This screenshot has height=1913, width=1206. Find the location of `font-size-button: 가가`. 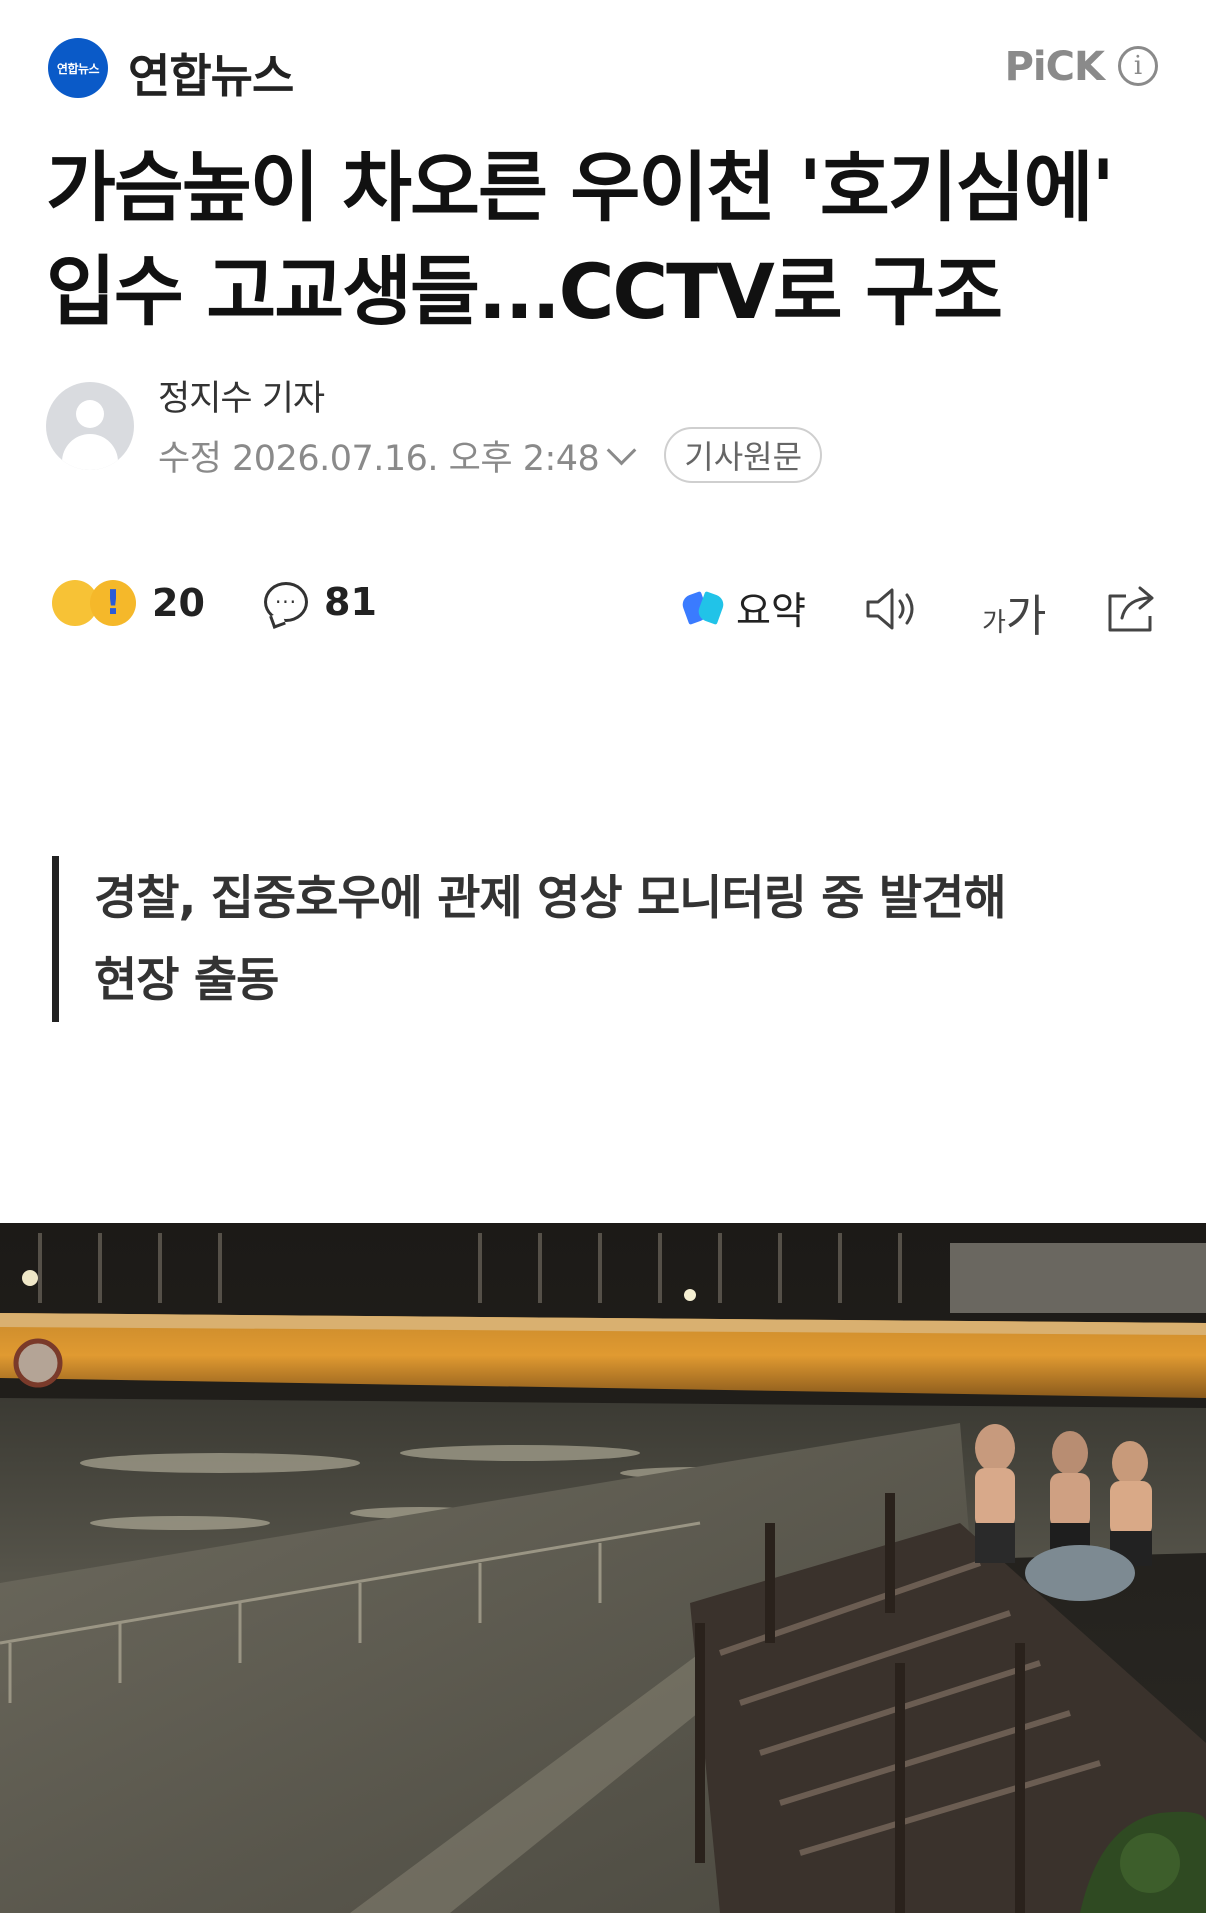

font-size-button: 가가 is located at coordinates (1014, 612).